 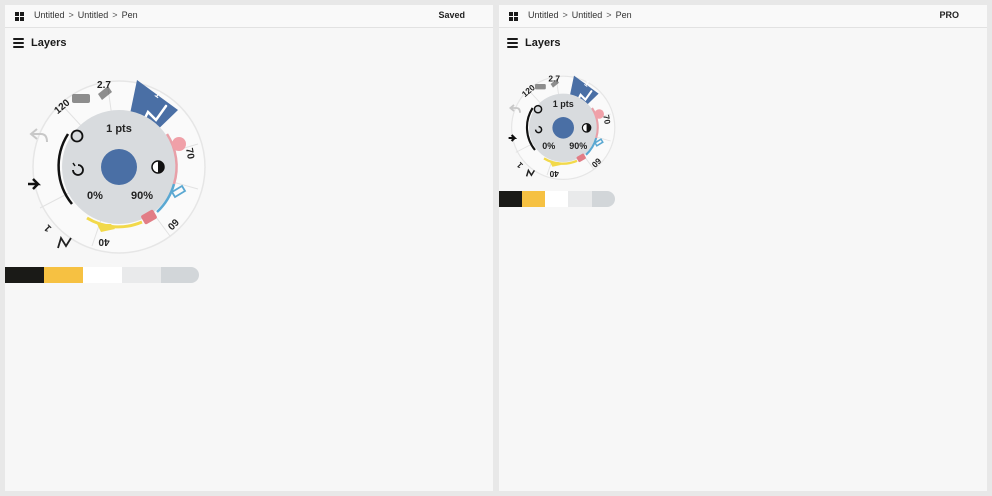 What do you see at coordinates (743, 16) in the screenshot?
I see `top-bar: Untitled > Untitled > Pen PRO` at bounding box center [743, 16].